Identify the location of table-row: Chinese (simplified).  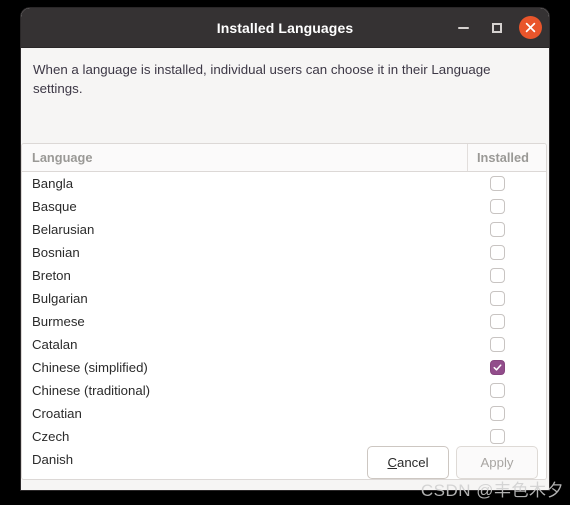
(284, 367).